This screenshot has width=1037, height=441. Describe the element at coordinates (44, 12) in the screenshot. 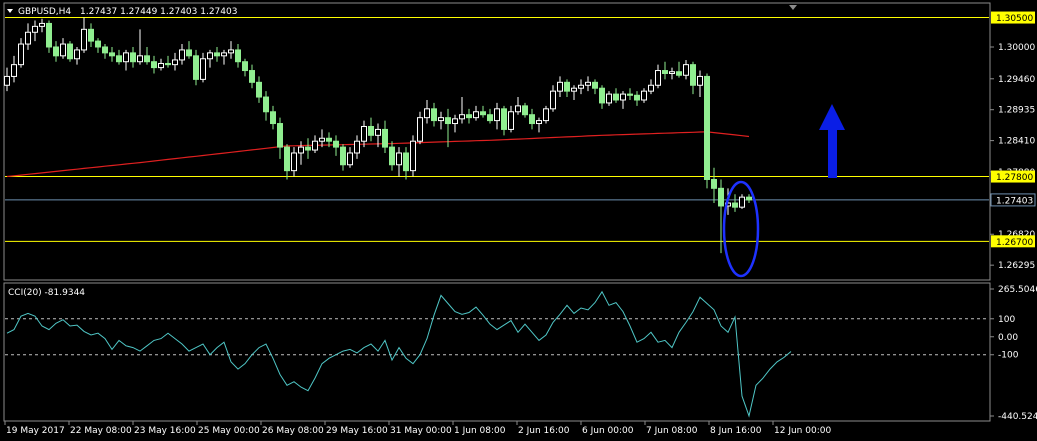

I see `symbol-label: GBPUSD,H4` at that location.